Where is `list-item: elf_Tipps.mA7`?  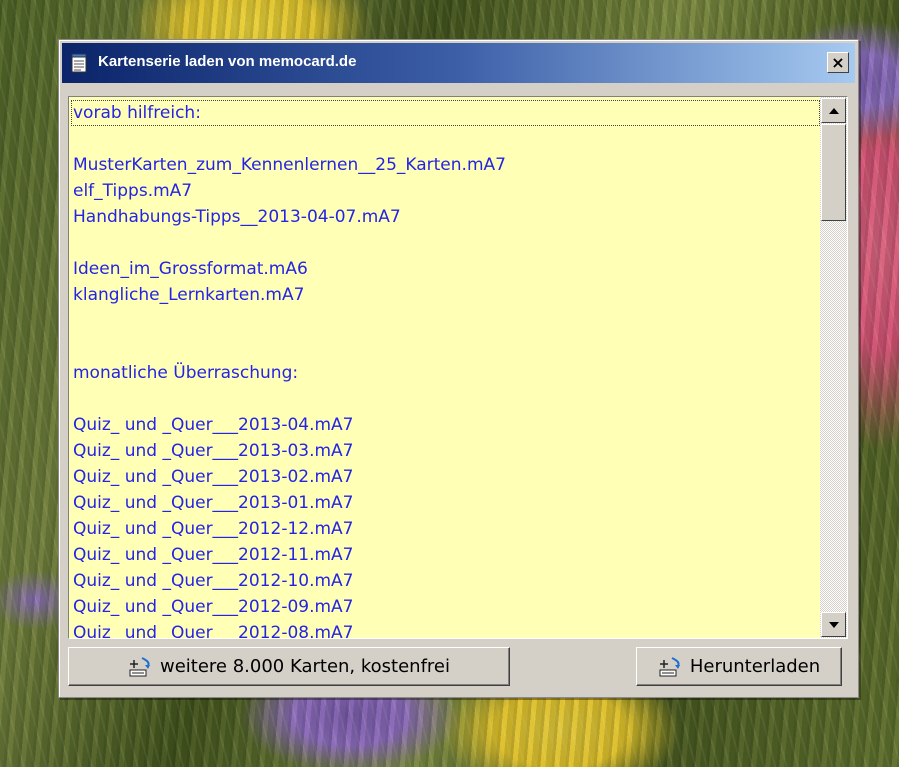 list-item: elf_Tipps.mA7 is located at coordinates (445, 191).